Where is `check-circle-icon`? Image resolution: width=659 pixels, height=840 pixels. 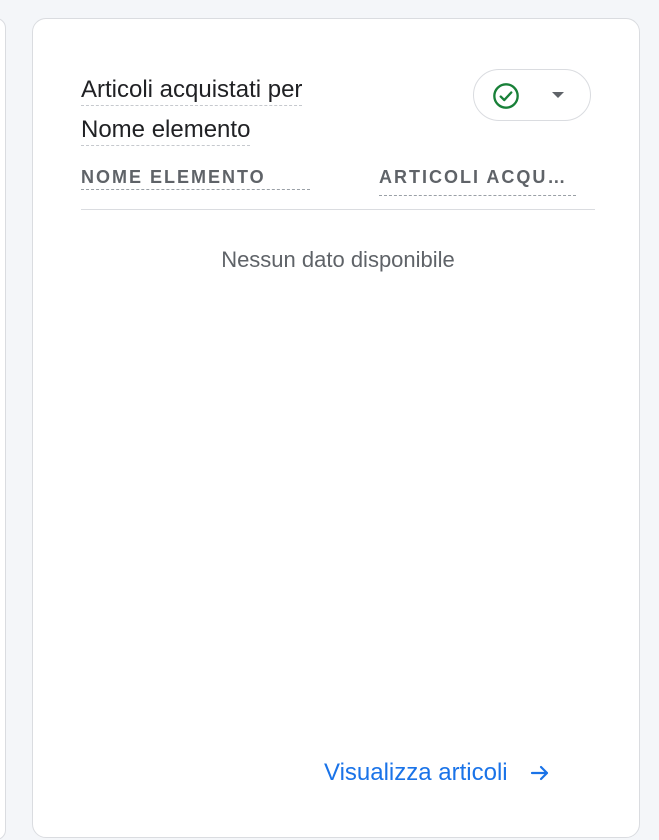 check-circle-icon is located at coordinates (506, 96).